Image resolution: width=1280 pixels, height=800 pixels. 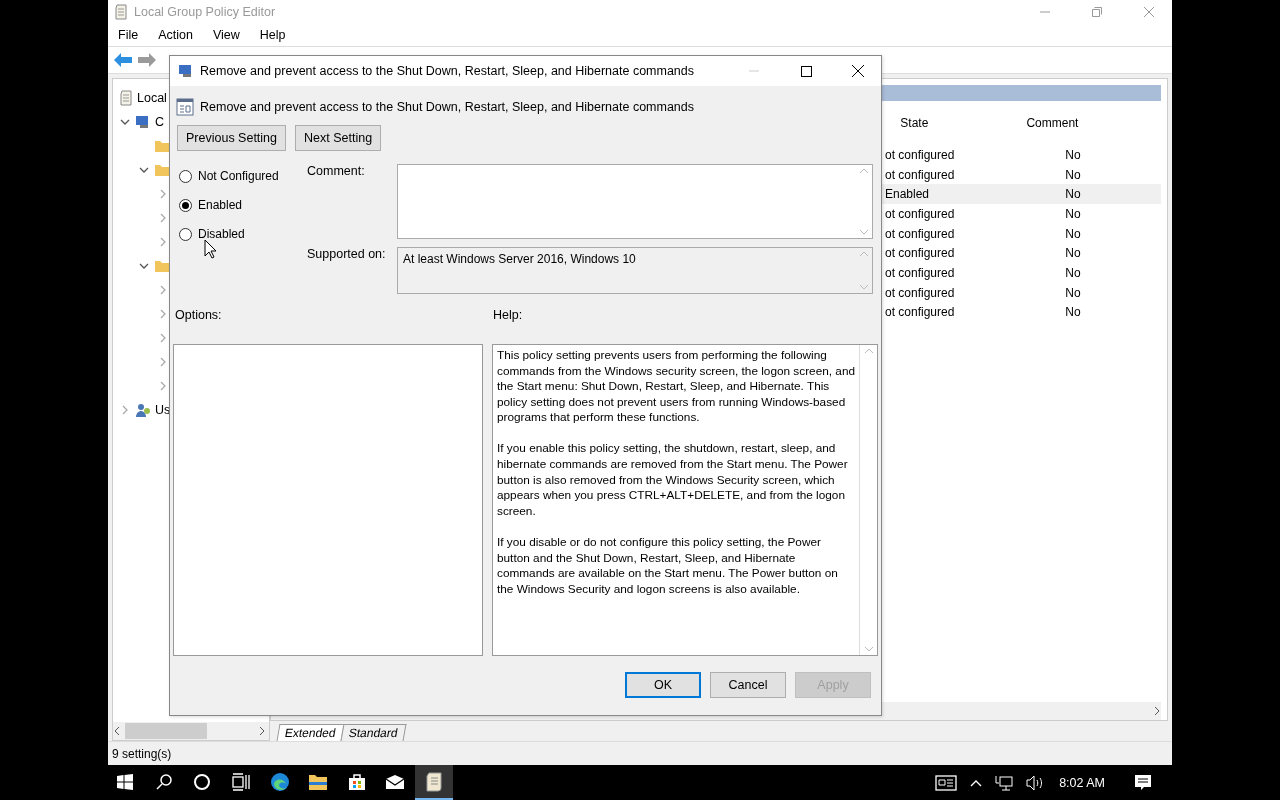 I want to click on tab: Extended, so click(x=310, y=732).